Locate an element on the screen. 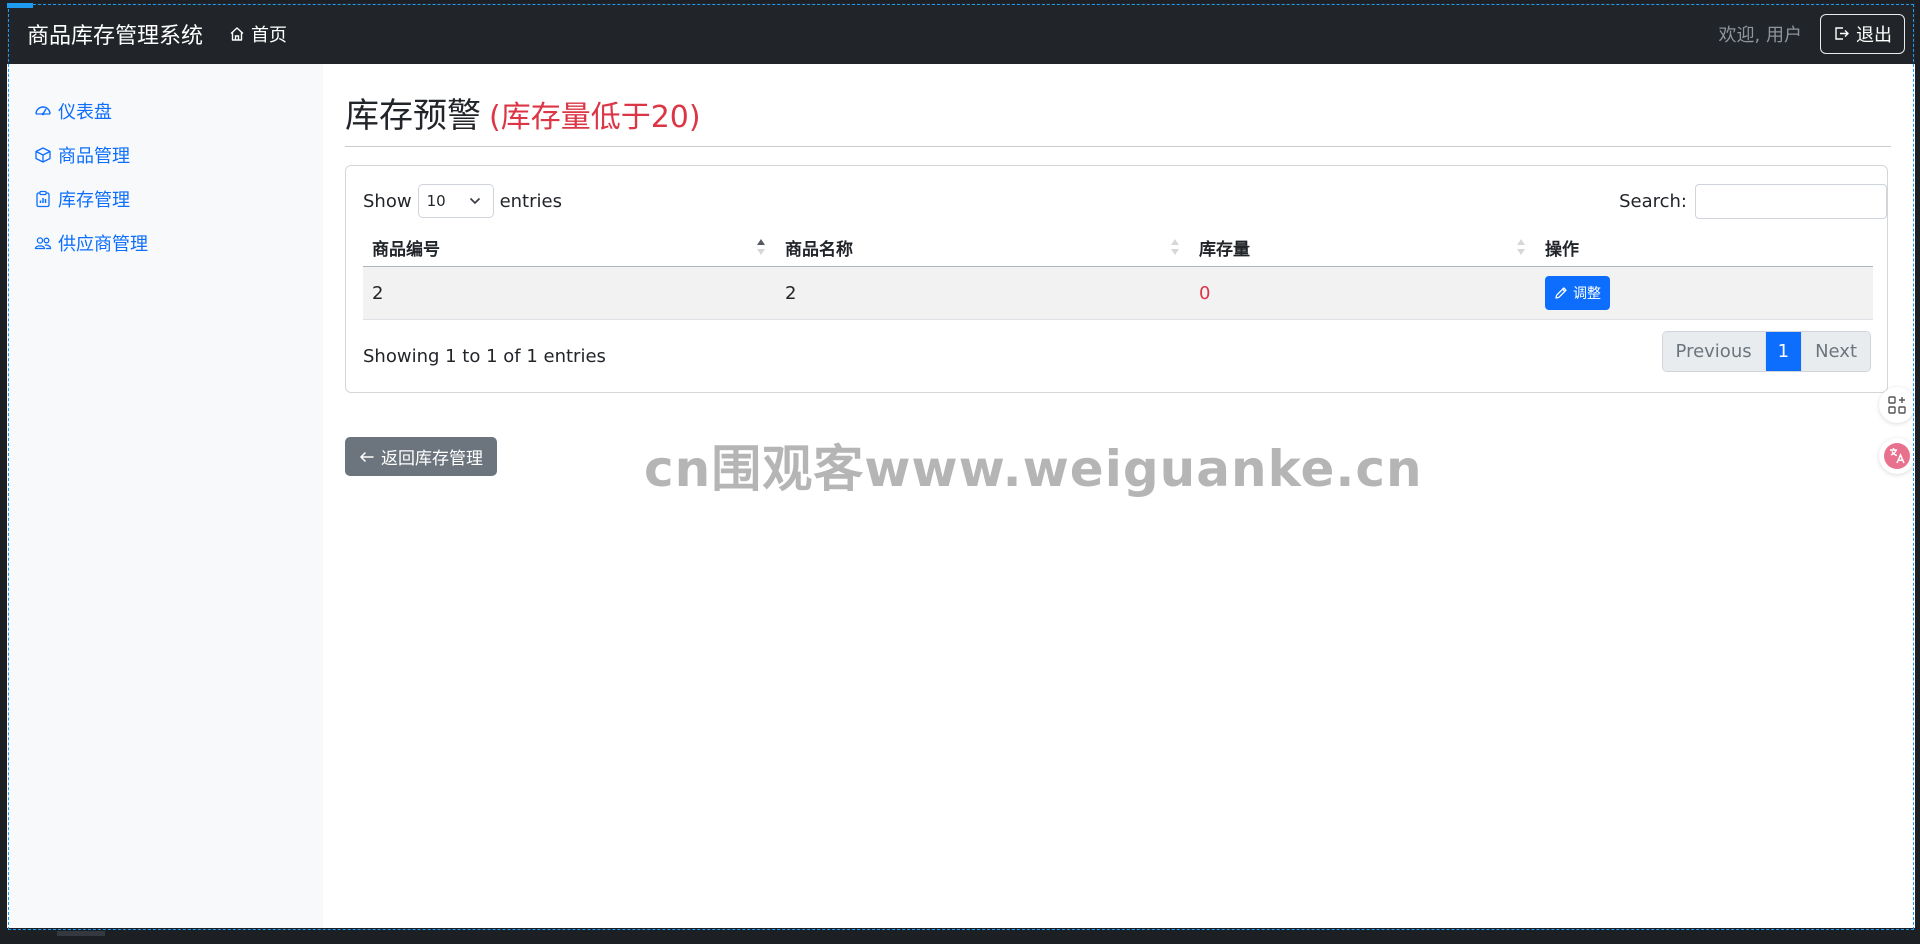 Image resolution: width=1920 pixels, height=944 pixels. sidebar-item-label: 商品管理 is located at coordinates (94, 156).